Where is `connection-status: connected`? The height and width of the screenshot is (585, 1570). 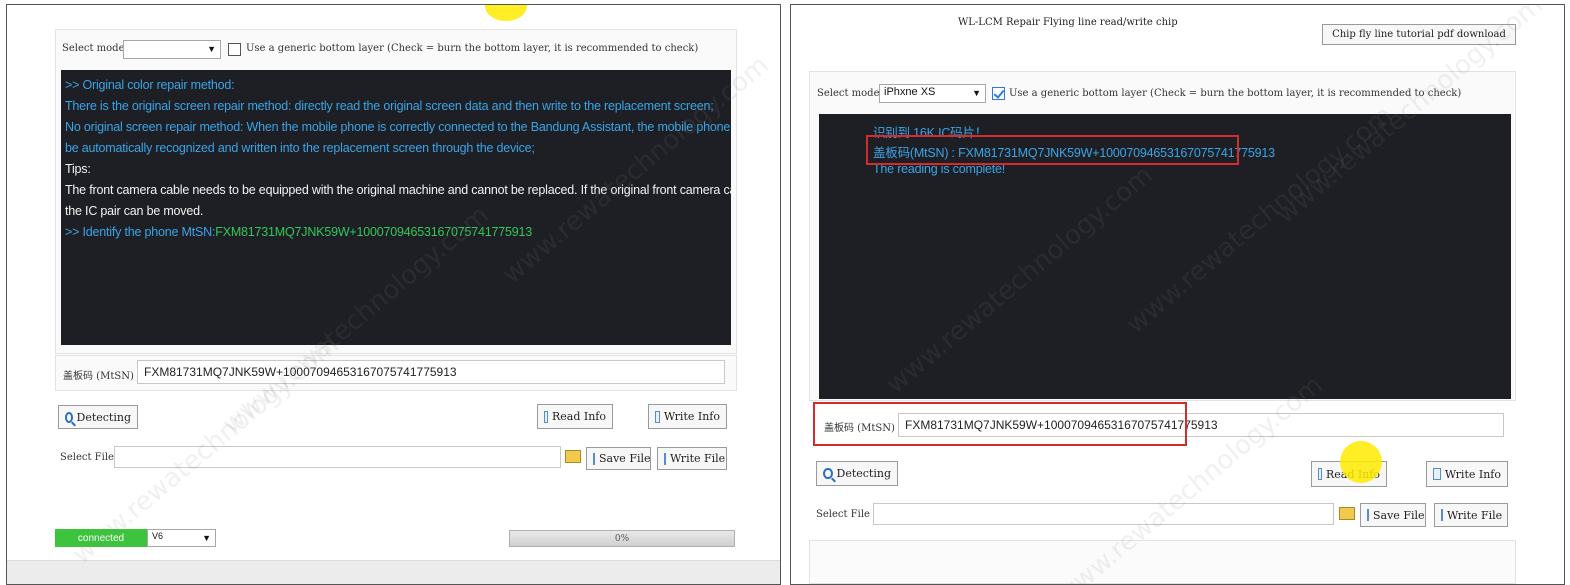 connection-status: connected is located at coordinates (101, 538).